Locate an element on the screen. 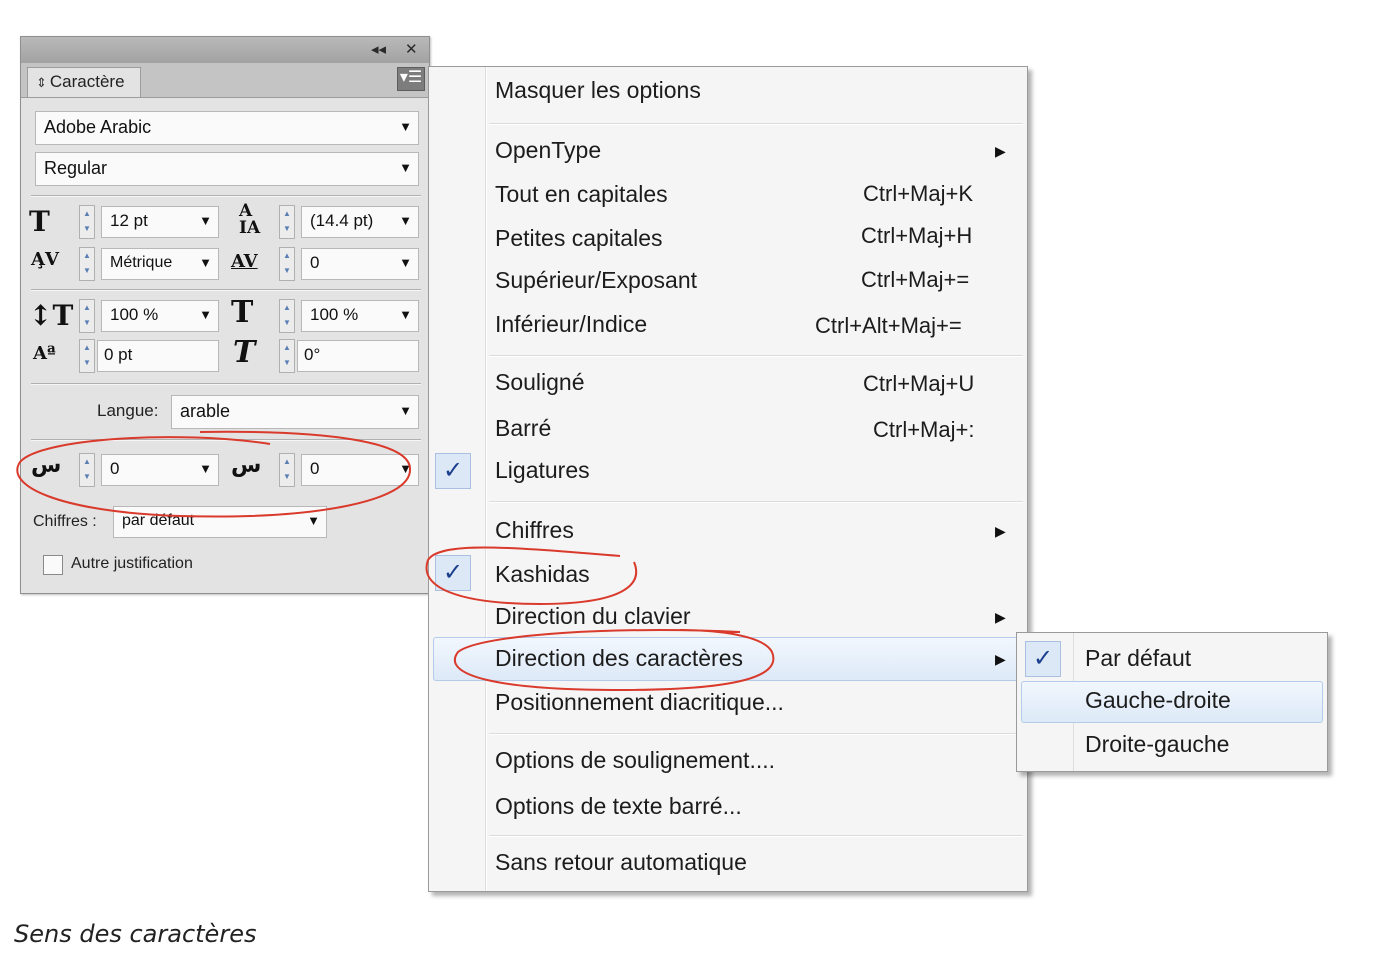 This screenshot has width=1396, height=980. menu-item-superieur-exposant: Supérieur/Exposant is located at coordinates (596, 280).